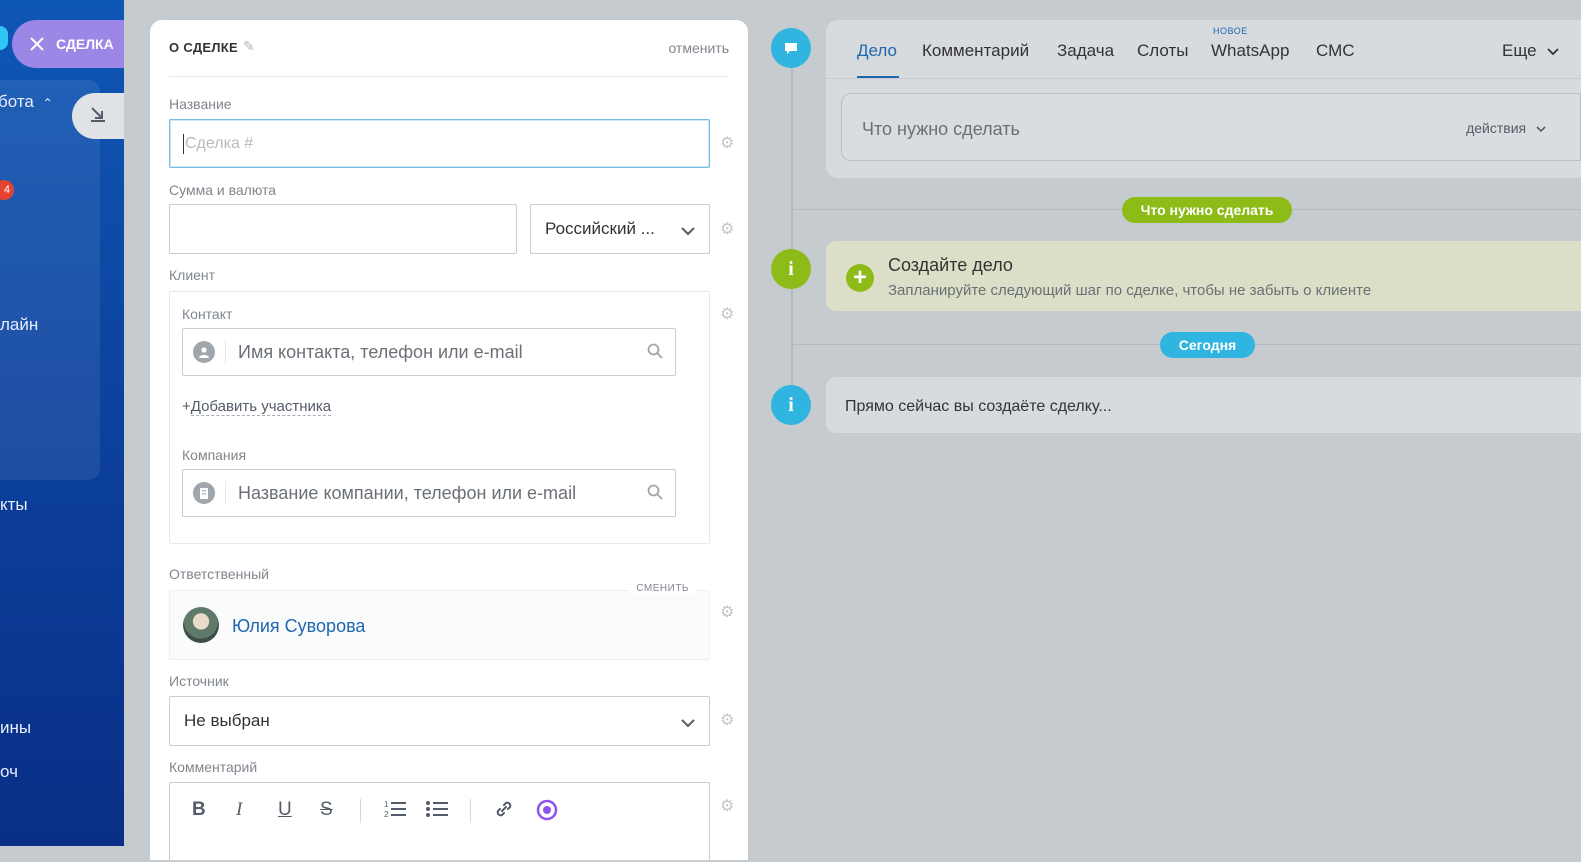 The width and height of the screenshot is (1581, 862). What do you see at coordinates (407, 492) in the screenshot?
I see `company-placeholder: Название компании, телефон или e-mail` at bounding box center [407, 492].